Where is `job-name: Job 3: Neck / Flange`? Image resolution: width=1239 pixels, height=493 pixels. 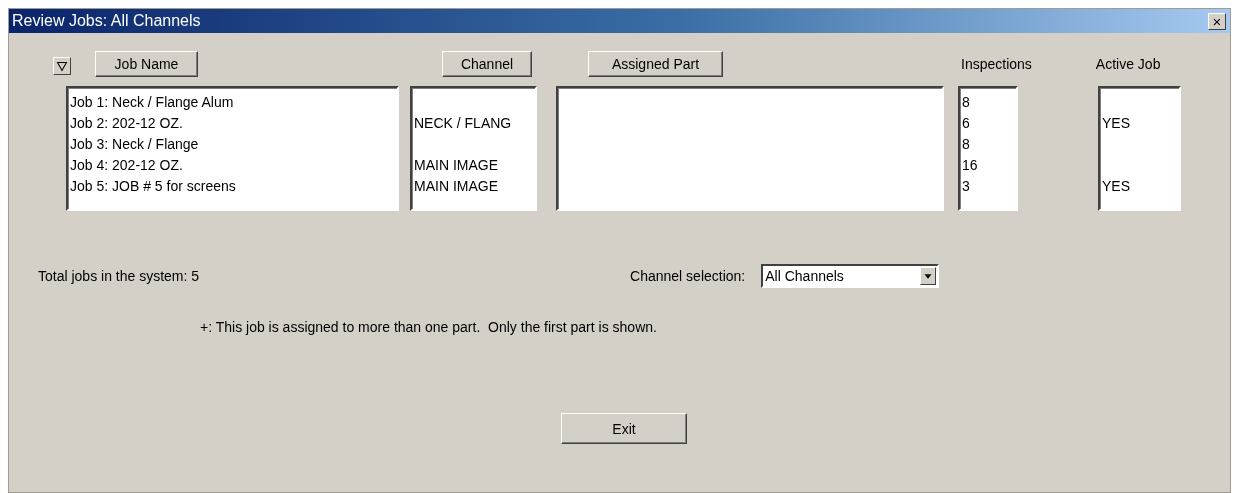 job-name: Job 3: Neck / Flange is located at coordinates (134, 144).